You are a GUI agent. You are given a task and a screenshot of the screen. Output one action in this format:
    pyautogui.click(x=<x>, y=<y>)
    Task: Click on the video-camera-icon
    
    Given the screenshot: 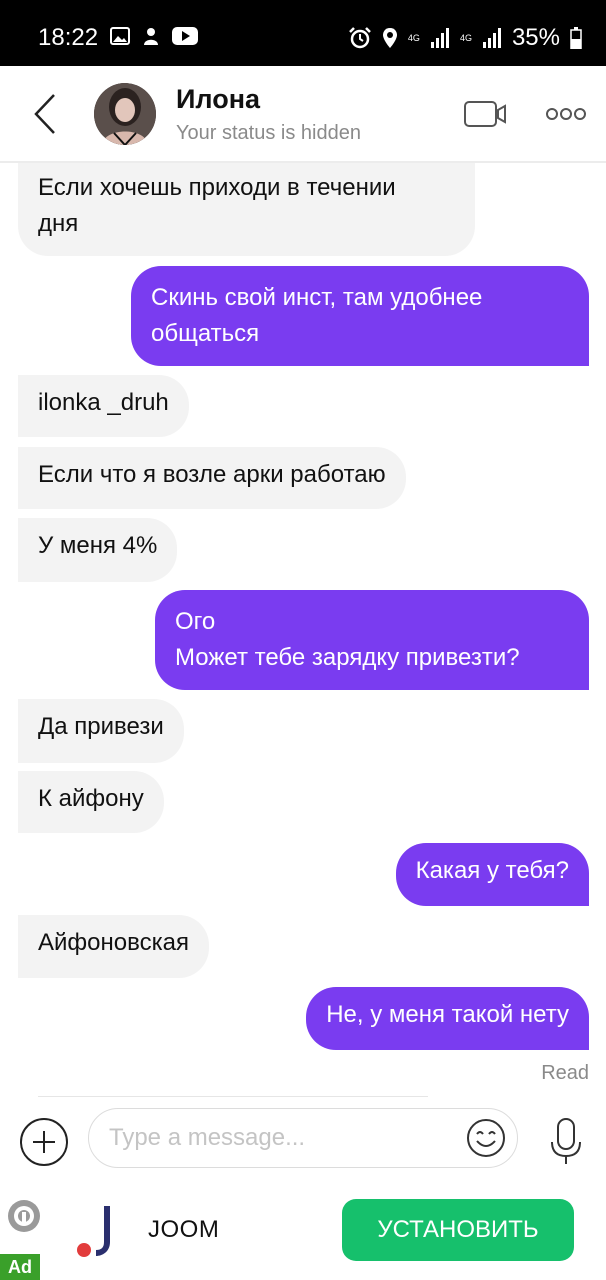 What is the action you would take?
    pyautogui.click(x=485, y=114)
    